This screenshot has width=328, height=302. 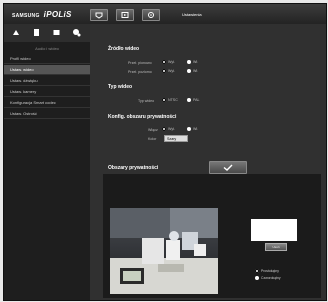 I want to click on playback-icon, so click(x=125, y=15).